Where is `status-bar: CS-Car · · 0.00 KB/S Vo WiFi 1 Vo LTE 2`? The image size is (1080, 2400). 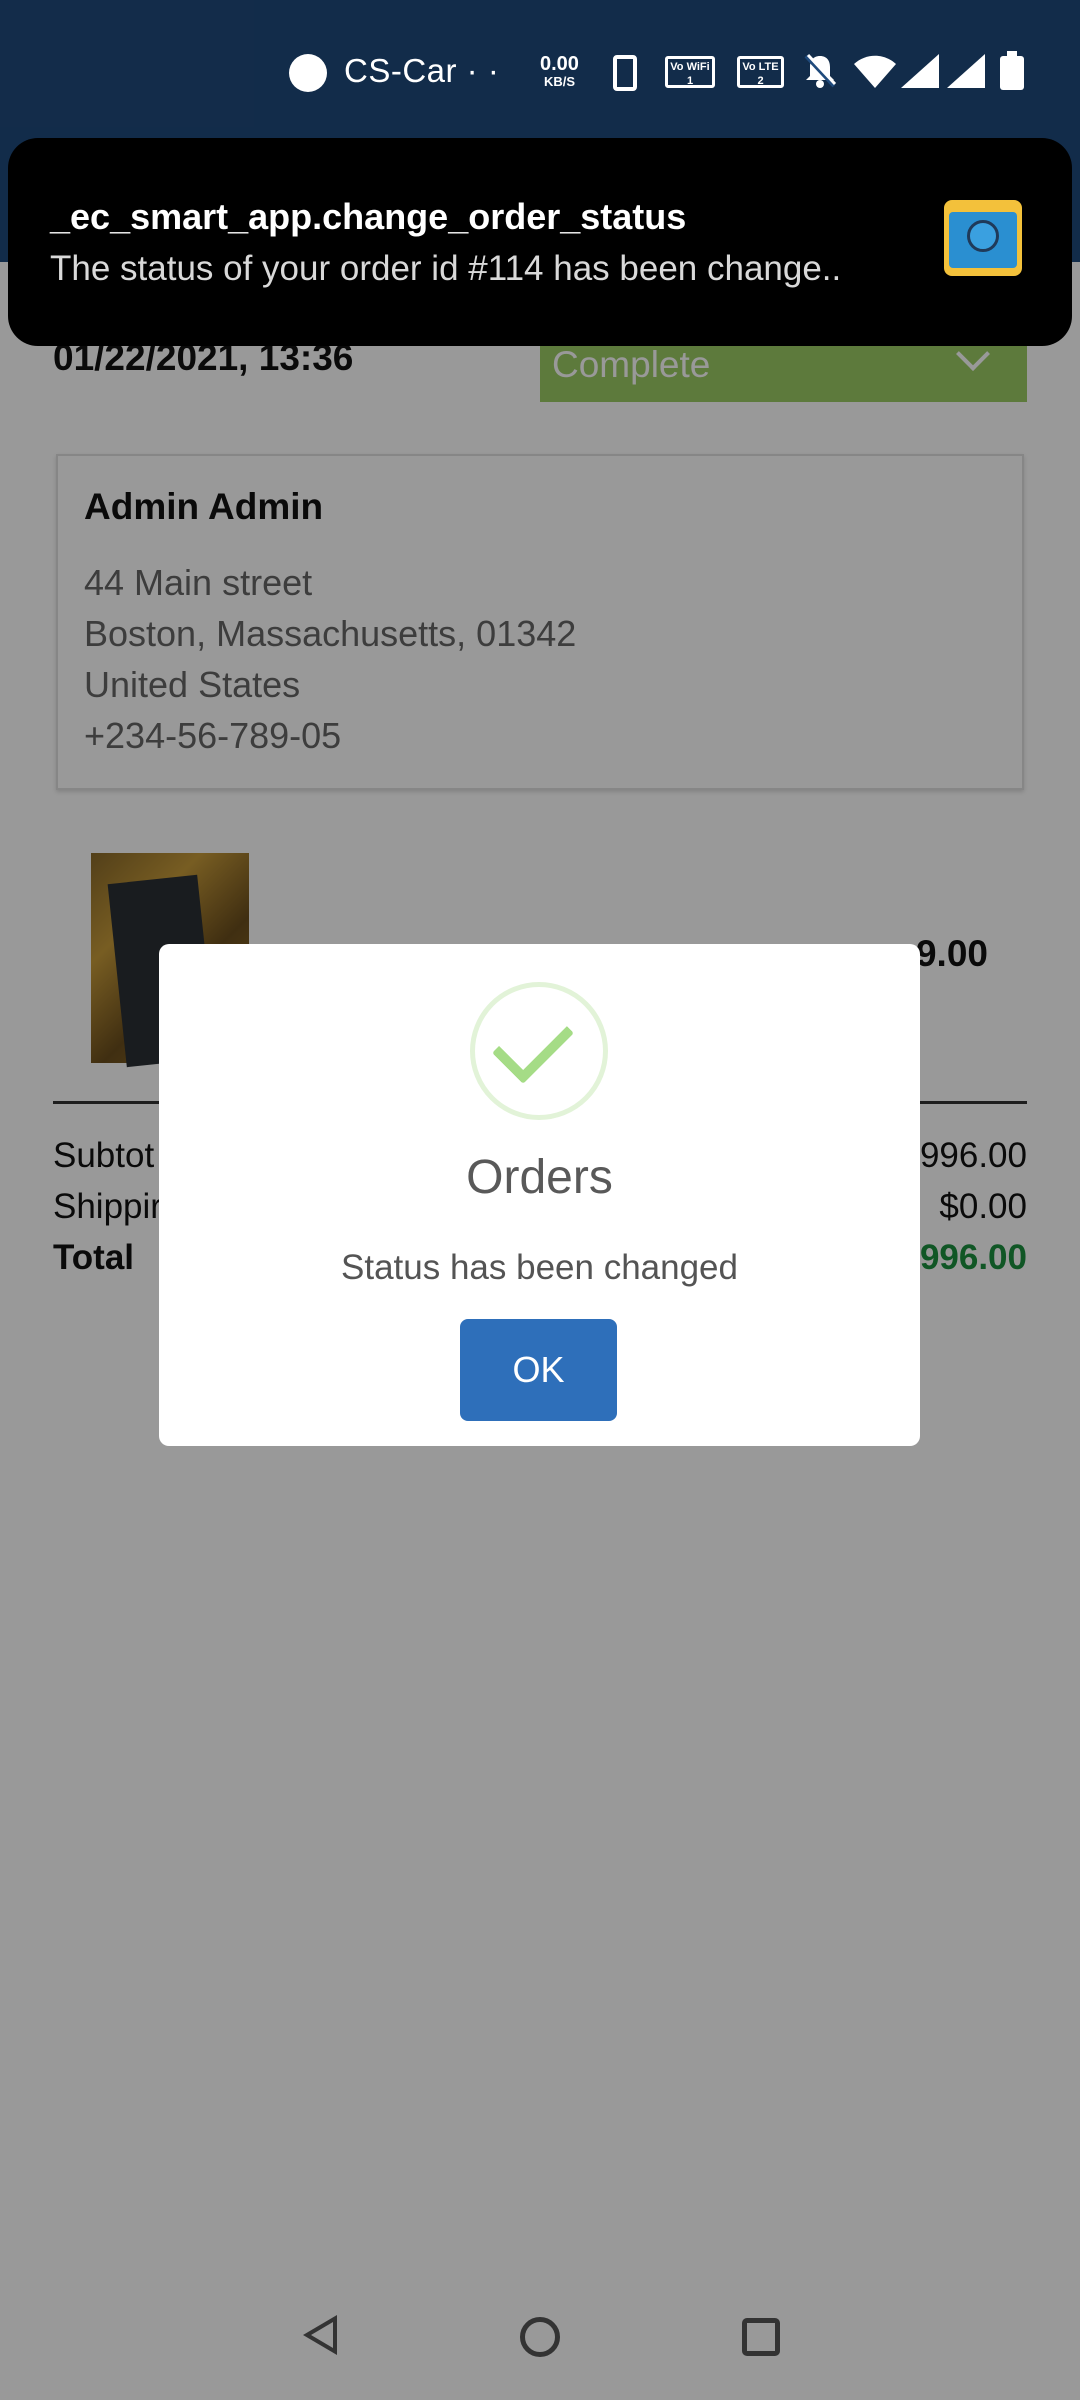 status-bar: CS-Car · · 0.00 KB/S Vo WiFi 1 Vo LTE 2 is located at coordinates (540, 70).